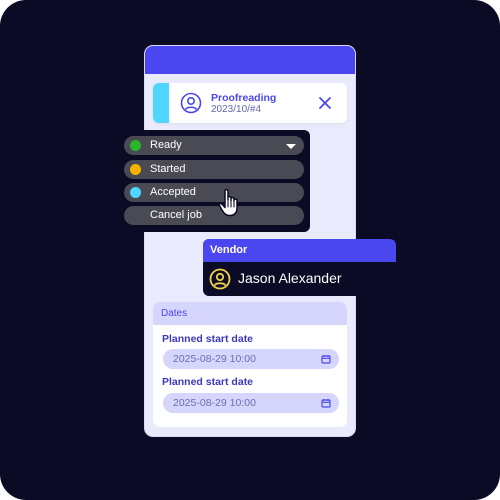 Image resolution: width=500 pixels, height=500 pixels. Describe the element at coordinates (166, 145) in the screenshot. I see `status-label: Ready` at that location.